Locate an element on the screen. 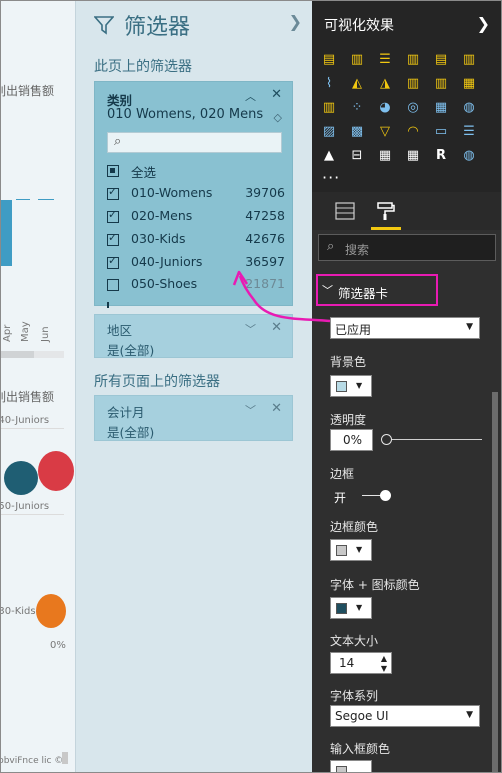 The height and width of the screenshot is (773, 502). pie-chart-icon: ◕ is located at coordinates (385, 107).